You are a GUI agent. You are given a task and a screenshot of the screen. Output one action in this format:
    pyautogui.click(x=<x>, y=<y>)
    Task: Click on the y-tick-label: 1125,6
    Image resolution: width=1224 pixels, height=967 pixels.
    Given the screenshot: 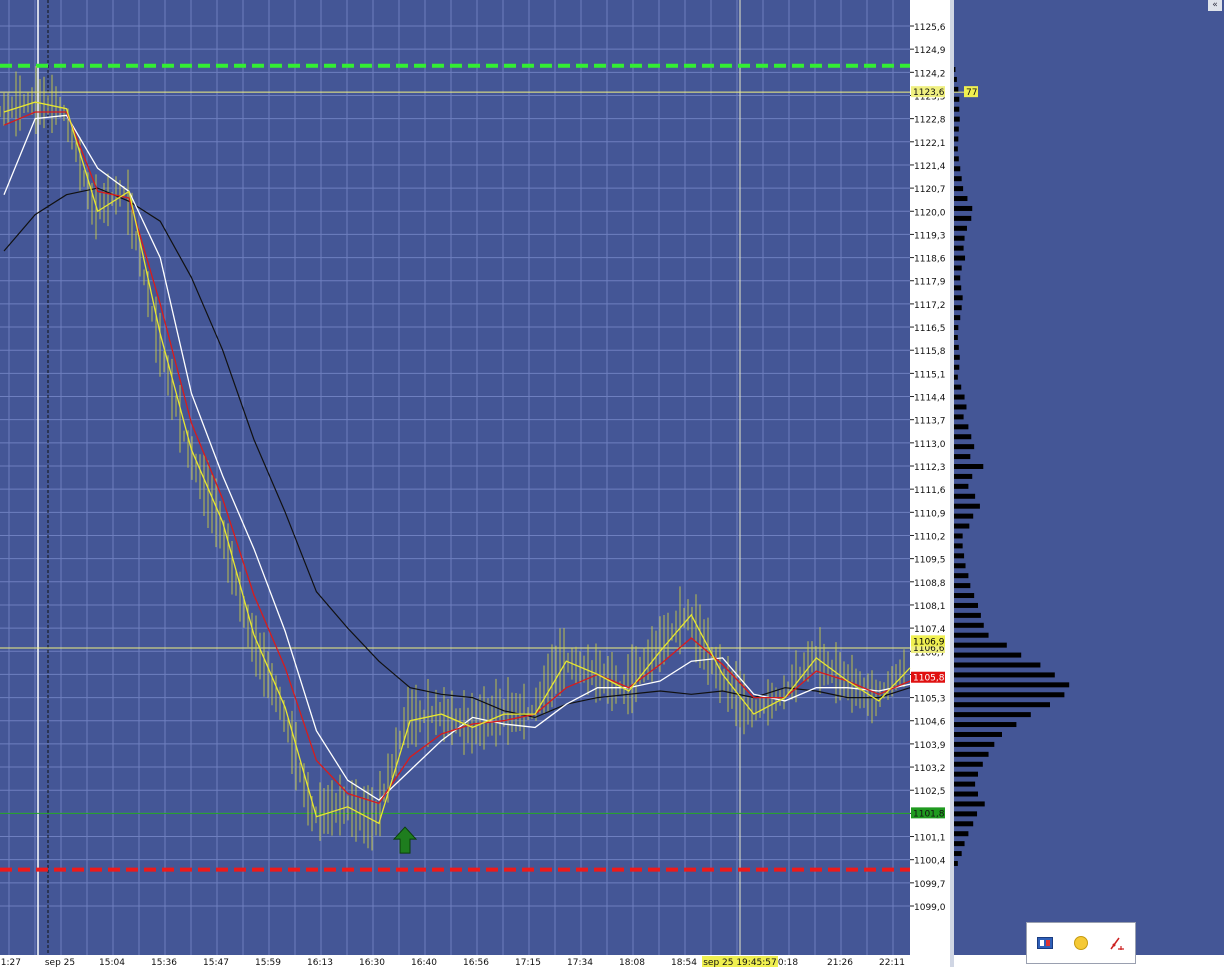 What is the action you would take?
    pyautogui.click(x=930, y=28)
    